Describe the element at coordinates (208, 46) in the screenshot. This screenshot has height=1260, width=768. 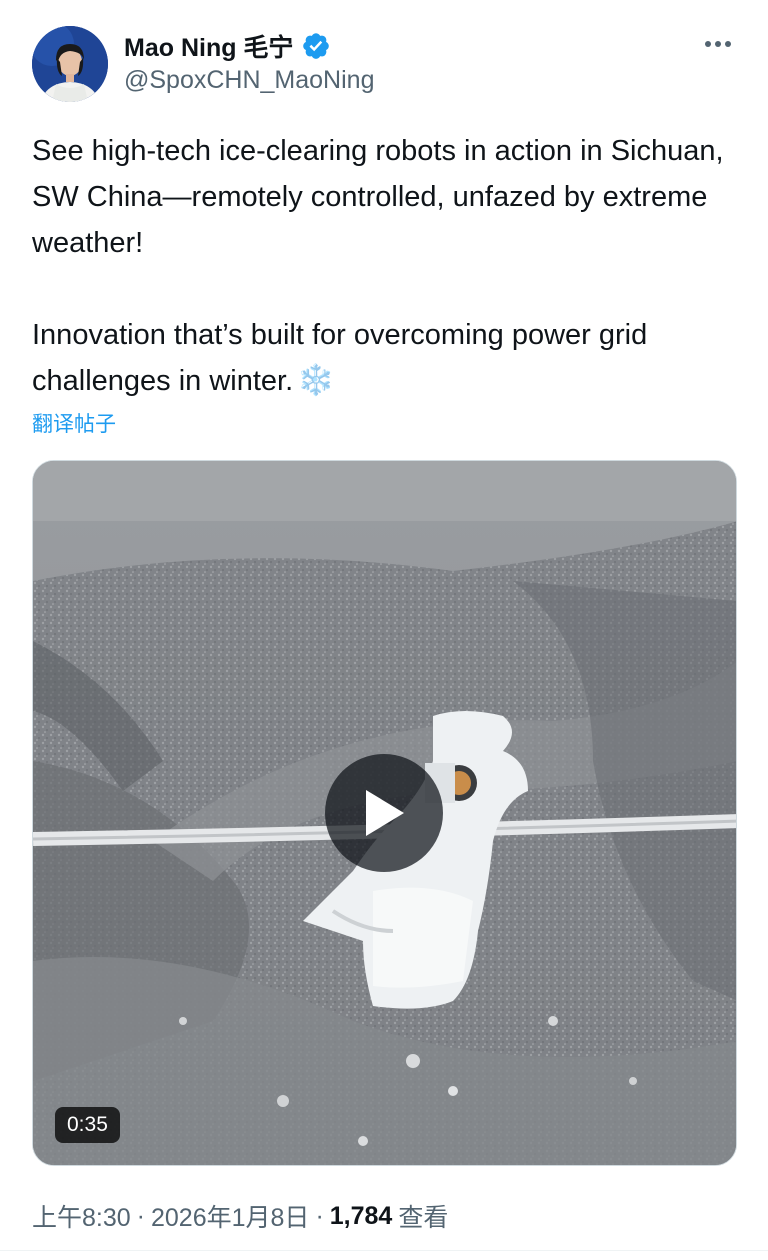
I see `author-display-name: Mao Ning 毛宁` at that location.